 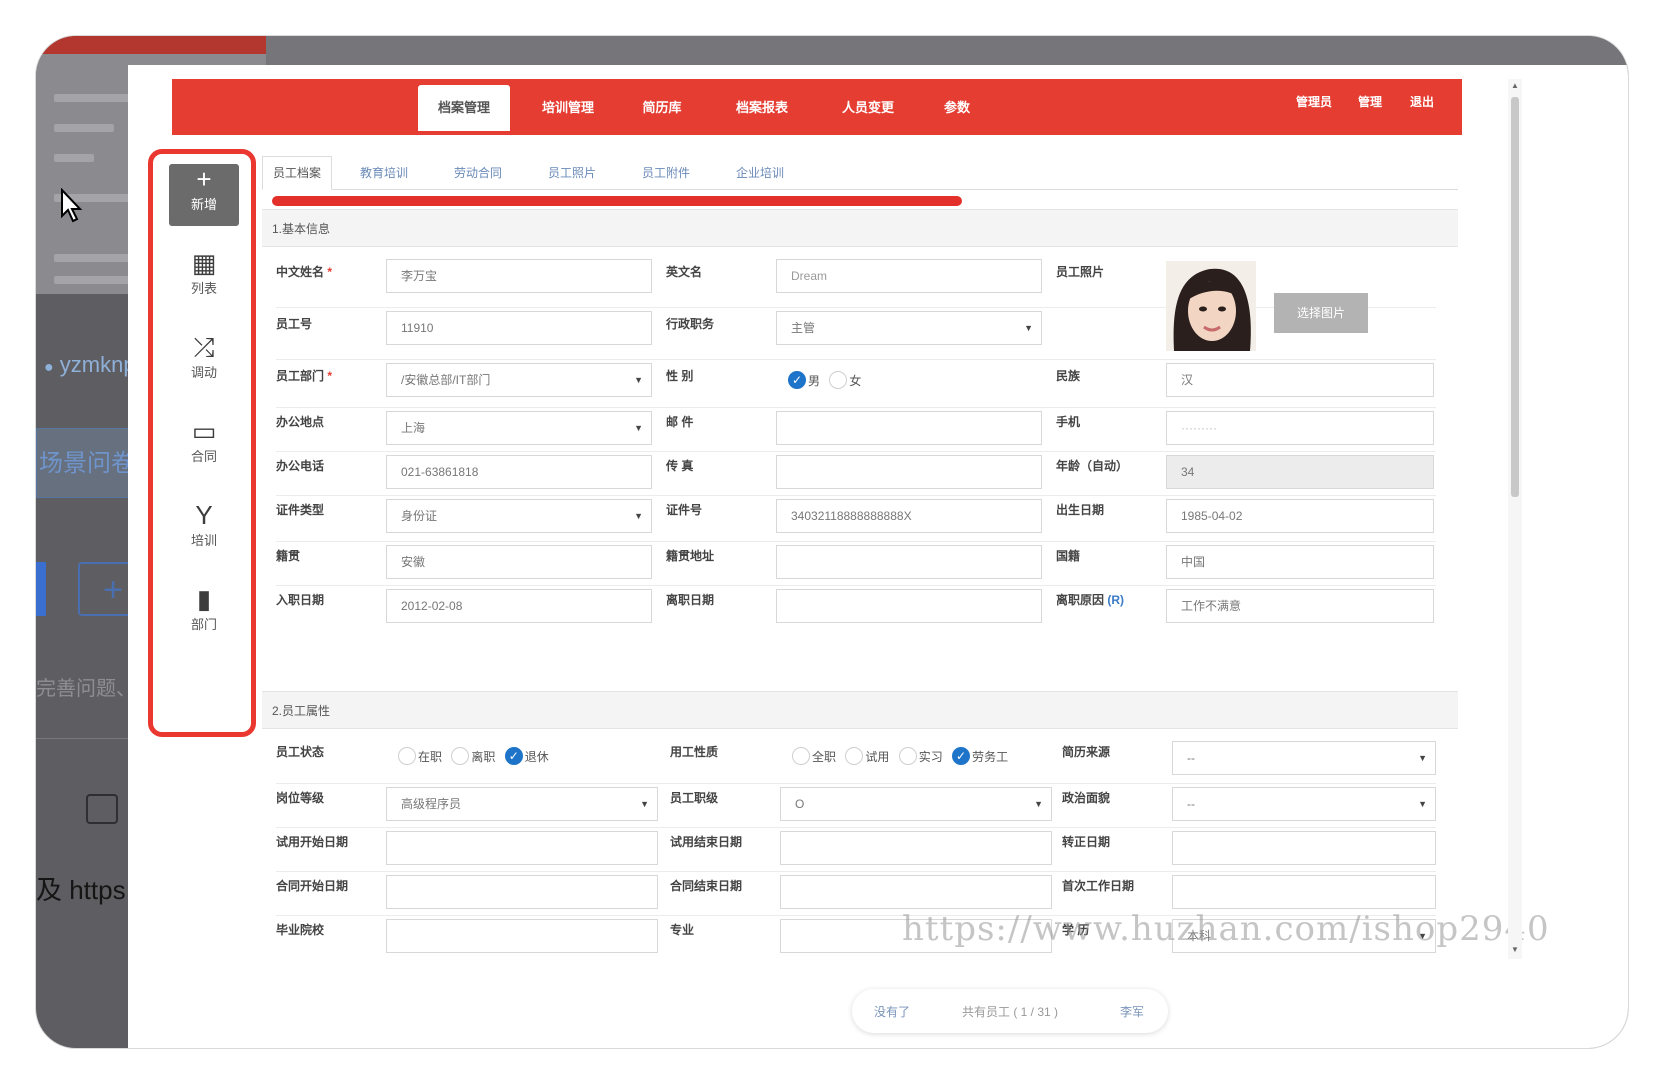 What do you see at coordinates (1304, 758) in the screenshot?
I see `resume-source-select: -- ▼` at bounding box center [1304, 758].